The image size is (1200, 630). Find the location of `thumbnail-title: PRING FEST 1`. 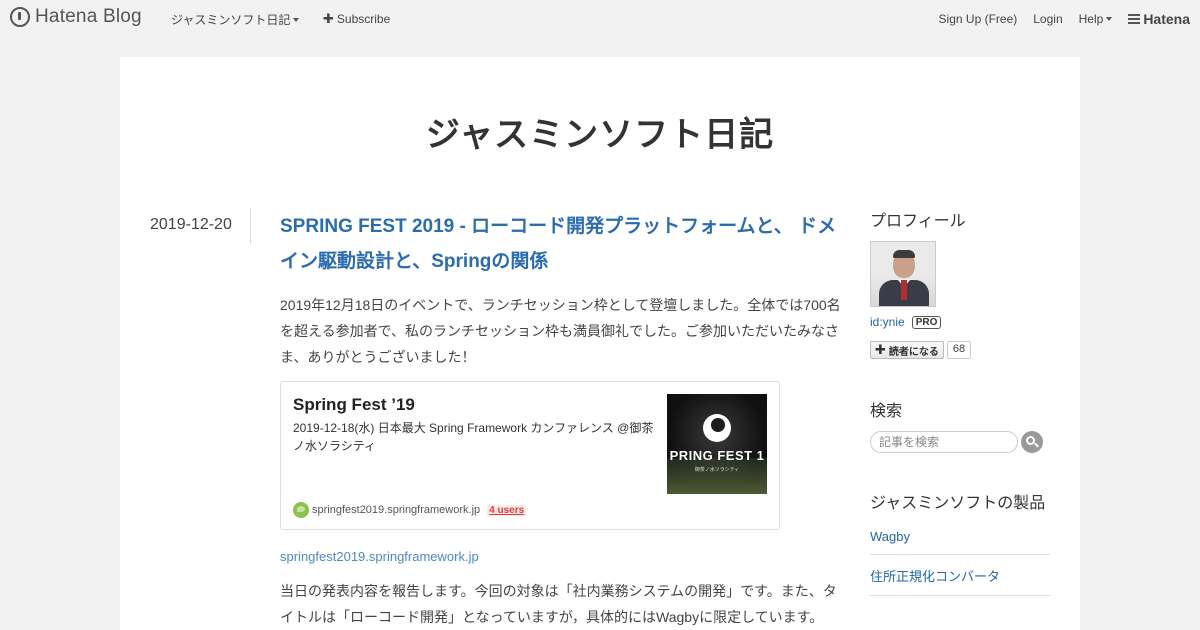

thumbnail-title: PRING FEST 1 is located at coordinates (717, 455).